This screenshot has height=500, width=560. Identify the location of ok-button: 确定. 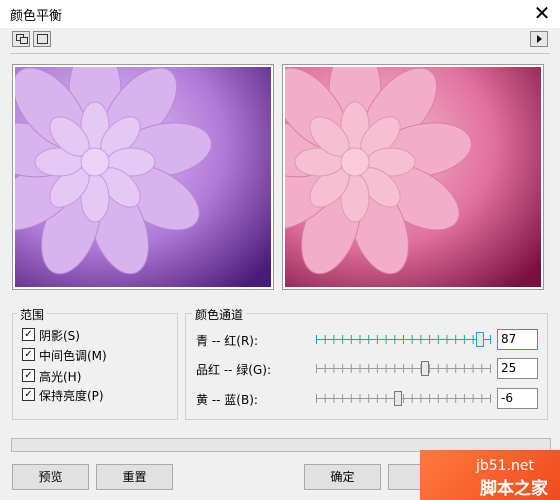
(342, 477).